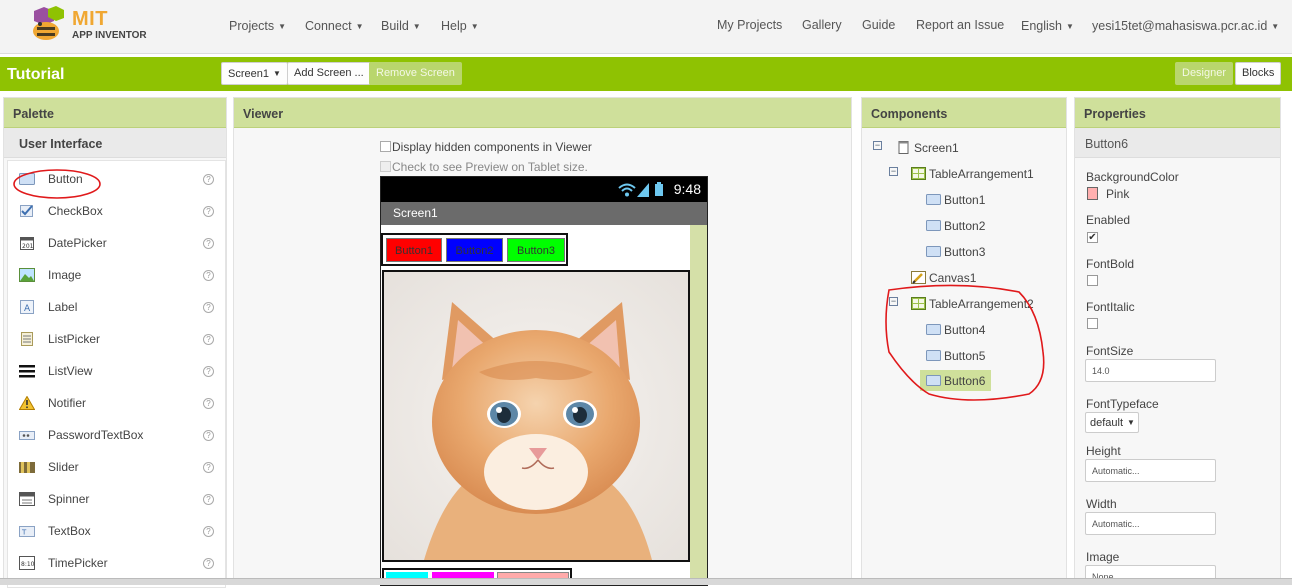 The width and height of the screenshot is (1292, 588). I want to click on nav-connect: Connect ▼, so click(334, 26).